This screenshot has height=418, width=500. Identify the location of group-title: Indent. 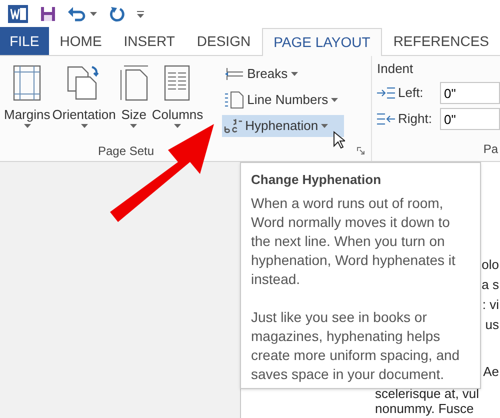
(395, 69).